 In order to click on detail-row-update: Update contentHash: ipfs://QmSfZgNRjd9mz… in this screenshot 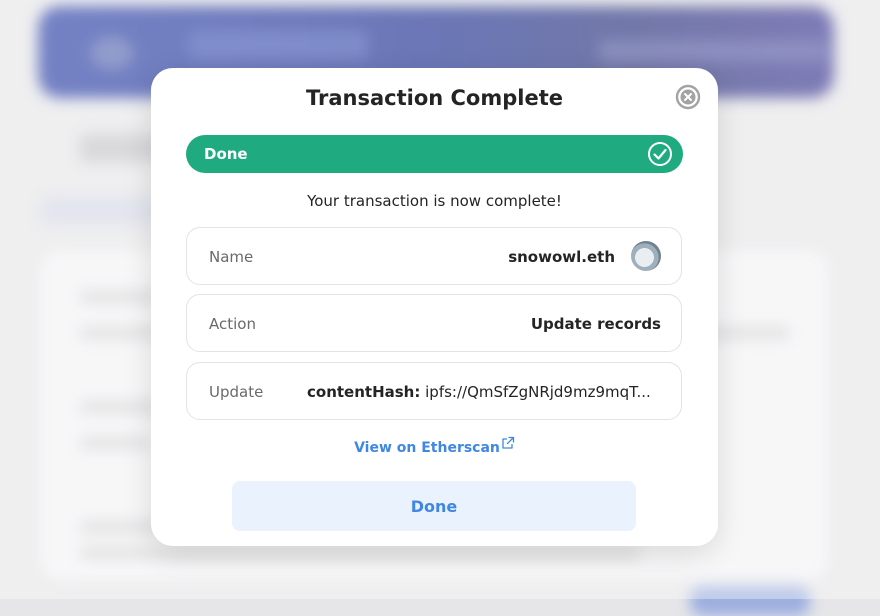, I will do `click(434, 391)`.